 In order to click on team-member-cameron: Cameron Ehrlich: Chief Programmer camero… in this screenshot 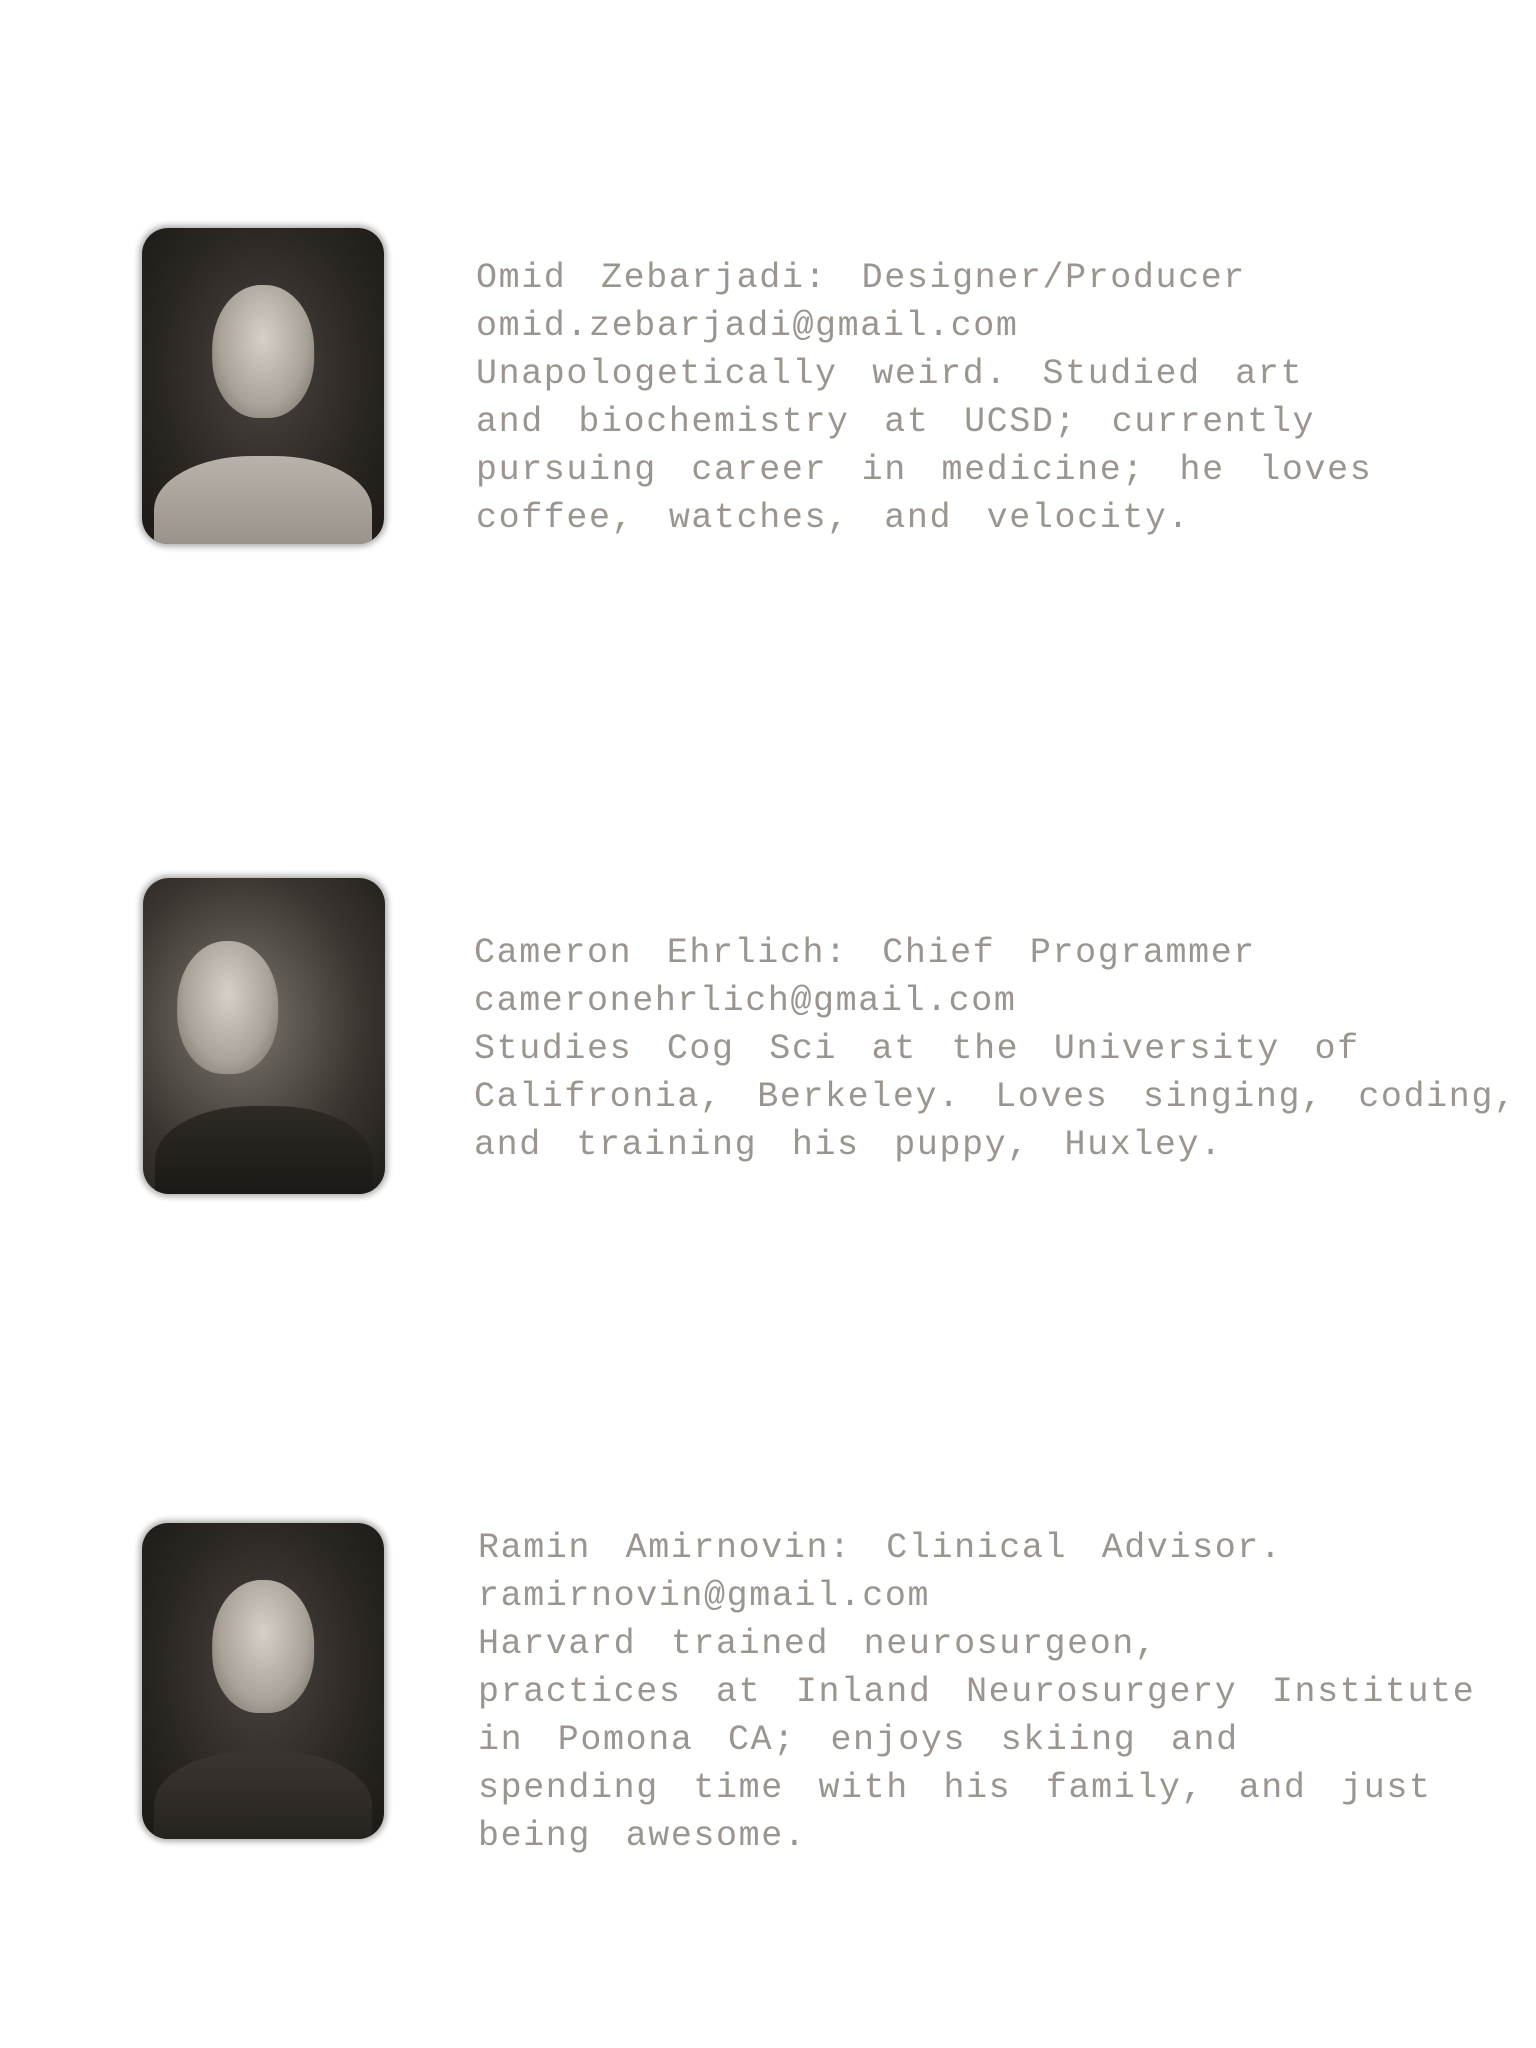, I will do `click(995, 1049)`.